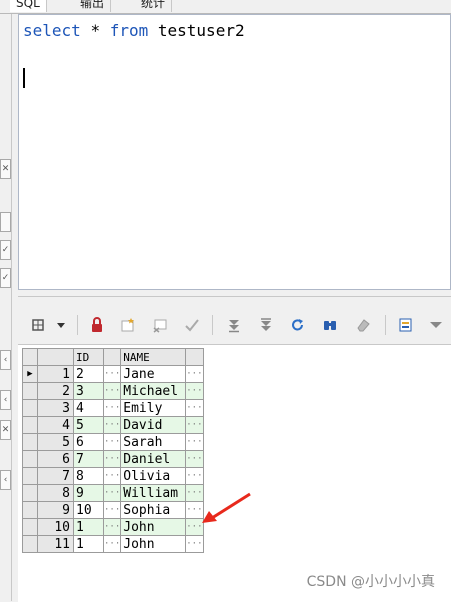  What do you see at coordinates (5, 250) in the screenshot?
I see `gutter-check-icon: ✓` at bounding box center [5, 250].